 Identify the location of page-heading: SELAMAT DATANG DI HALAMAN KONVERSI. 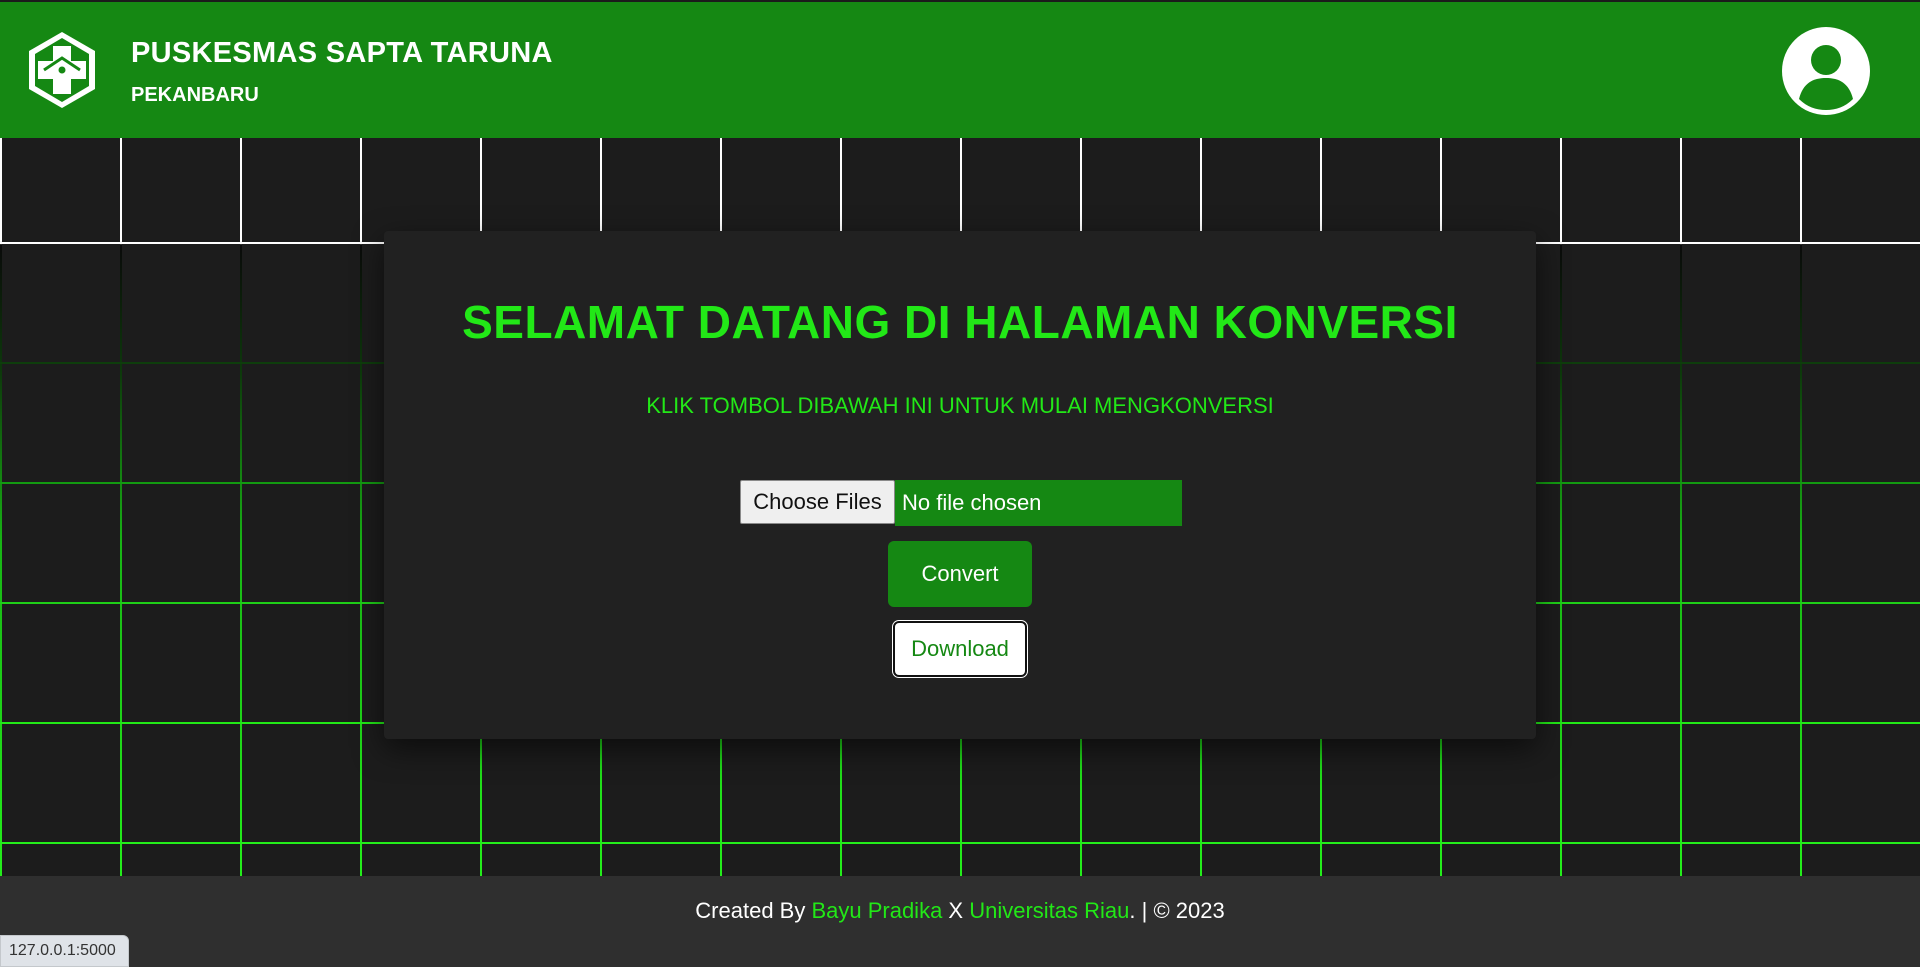
(960, 322).